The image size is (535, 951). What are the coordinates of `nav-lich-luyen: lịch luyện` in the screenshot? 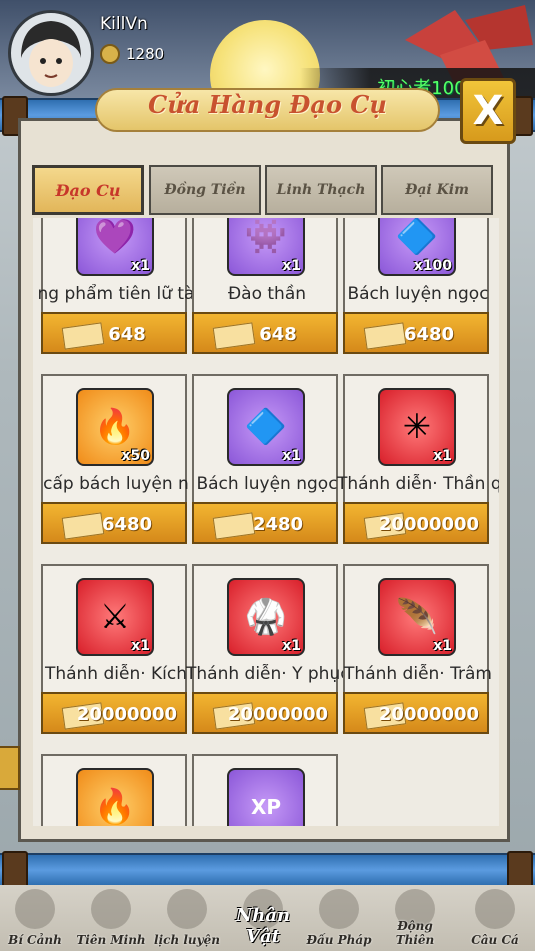 It's located at (187, 918).